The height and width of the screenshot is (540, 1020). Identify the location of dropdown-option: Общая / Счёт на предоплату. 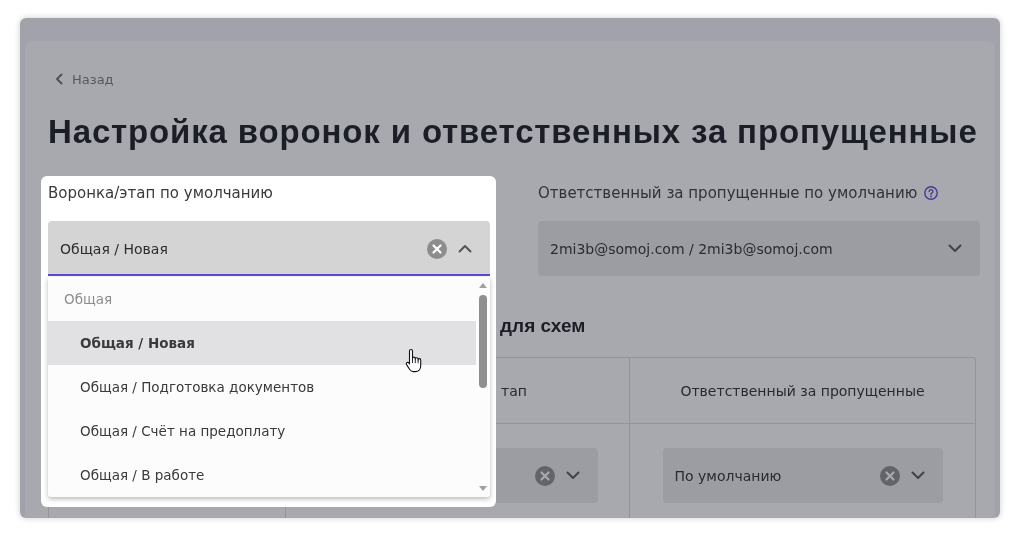
(262, 431).